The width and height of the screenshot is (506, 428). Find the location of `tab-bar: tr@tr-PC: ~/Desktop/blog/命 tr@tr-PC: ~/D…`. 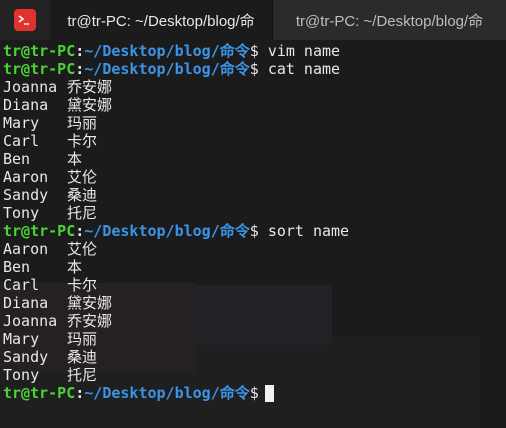

tab-bar: tr@tr-PC: ~/Desktop/blog/命 tr@tr-PC: ~/D… is located at coordinates (253, 20).